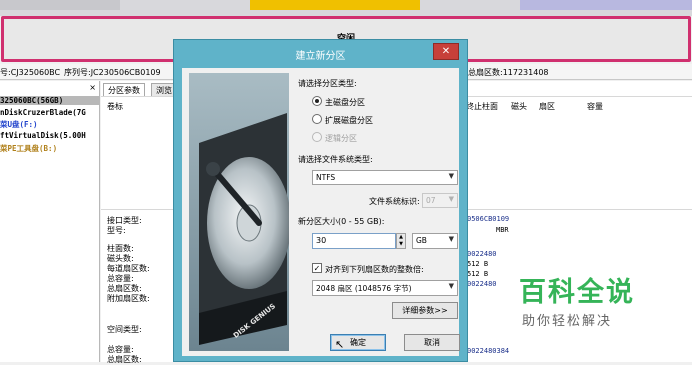 This screenshot has width=692, height=365. Describe the element at coordinates (431, 200) in the screenshot. I see `fs-id-value: 07` at that location.